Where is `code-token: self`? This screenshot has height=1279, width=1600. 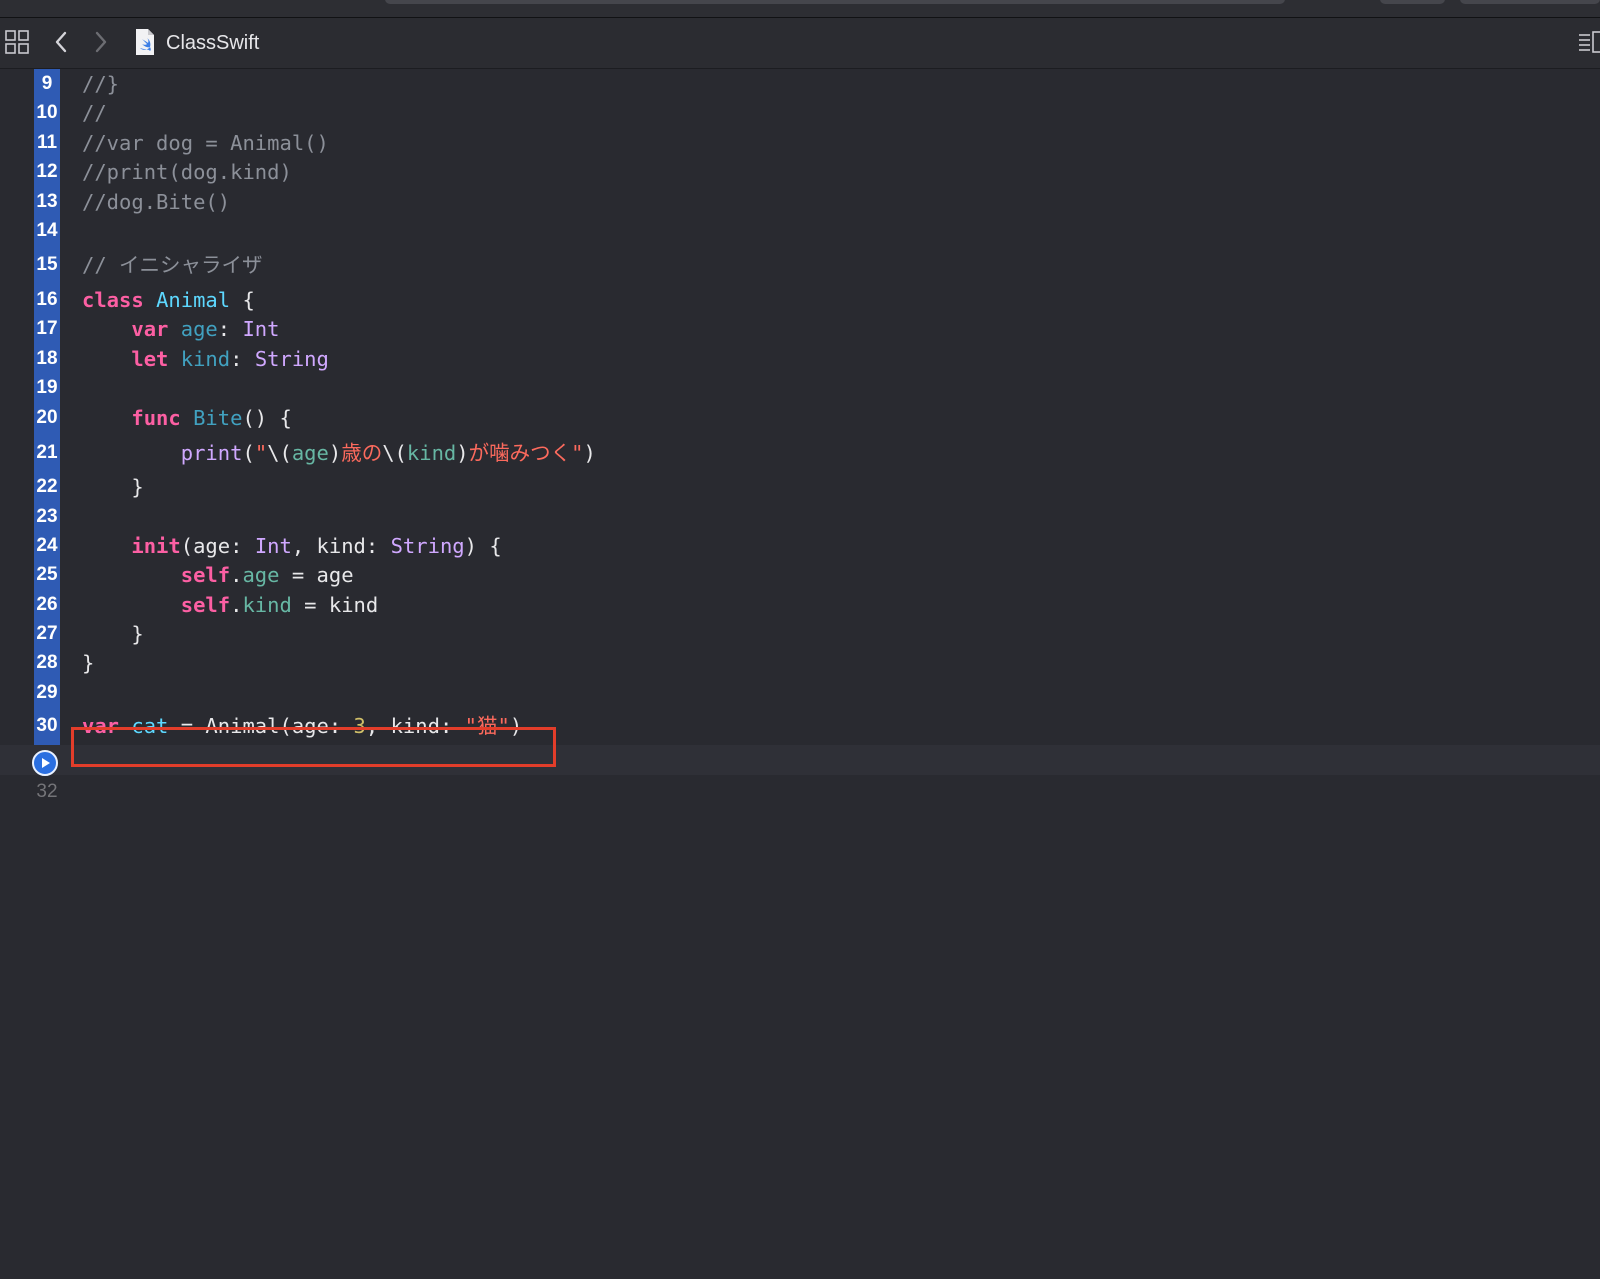
code-token: self is located at coordinates (205, 605).